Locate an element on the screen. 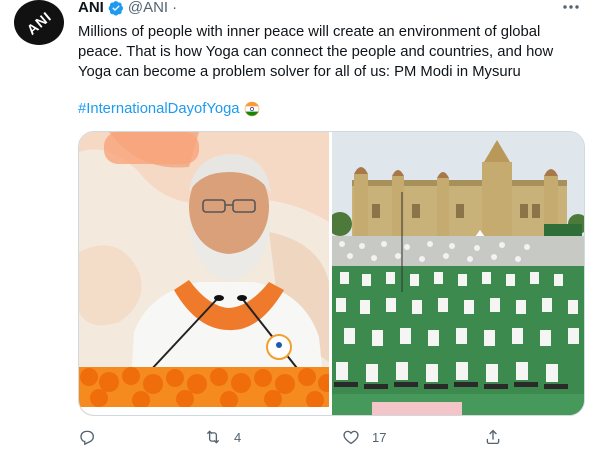  tweet-actions: 4 17 is located at coordinates (318, 437).